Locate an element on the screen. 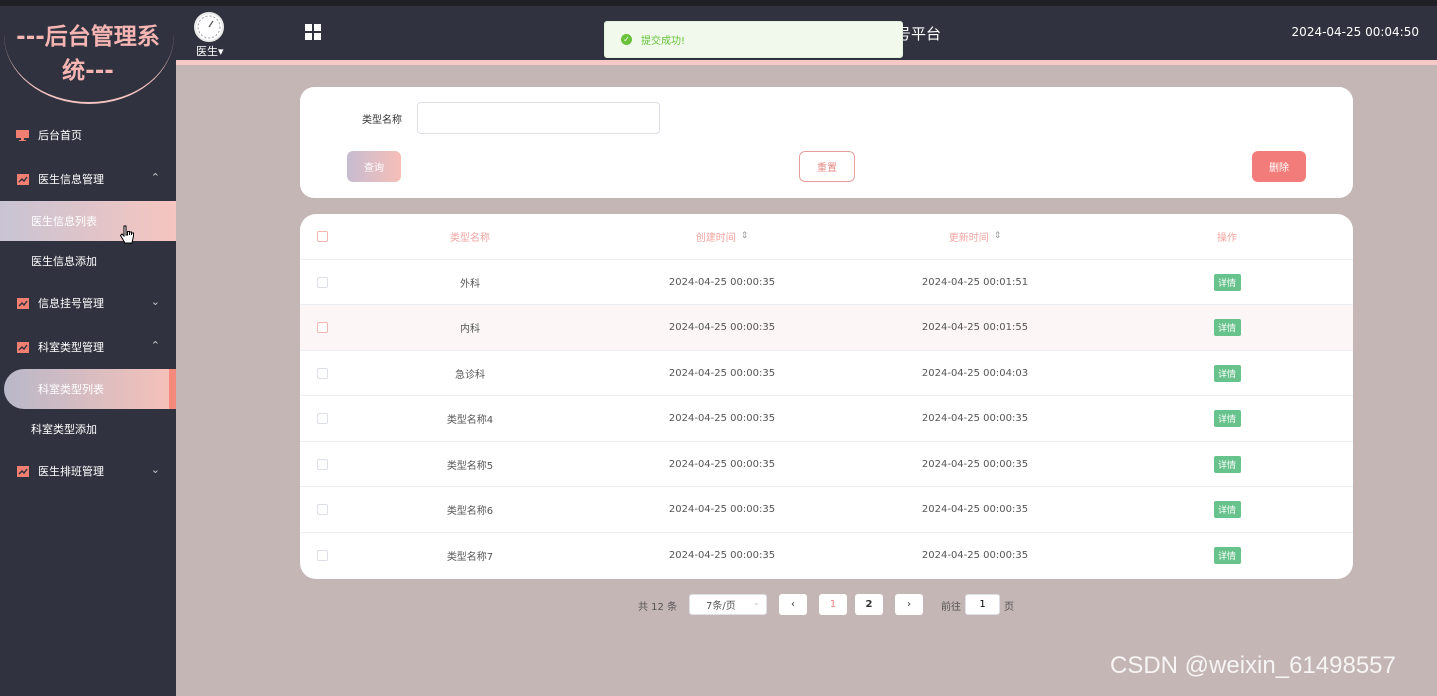 This screenshot has width=1437, height=696. user-label: 医生 is located at coordinates (207, 51).